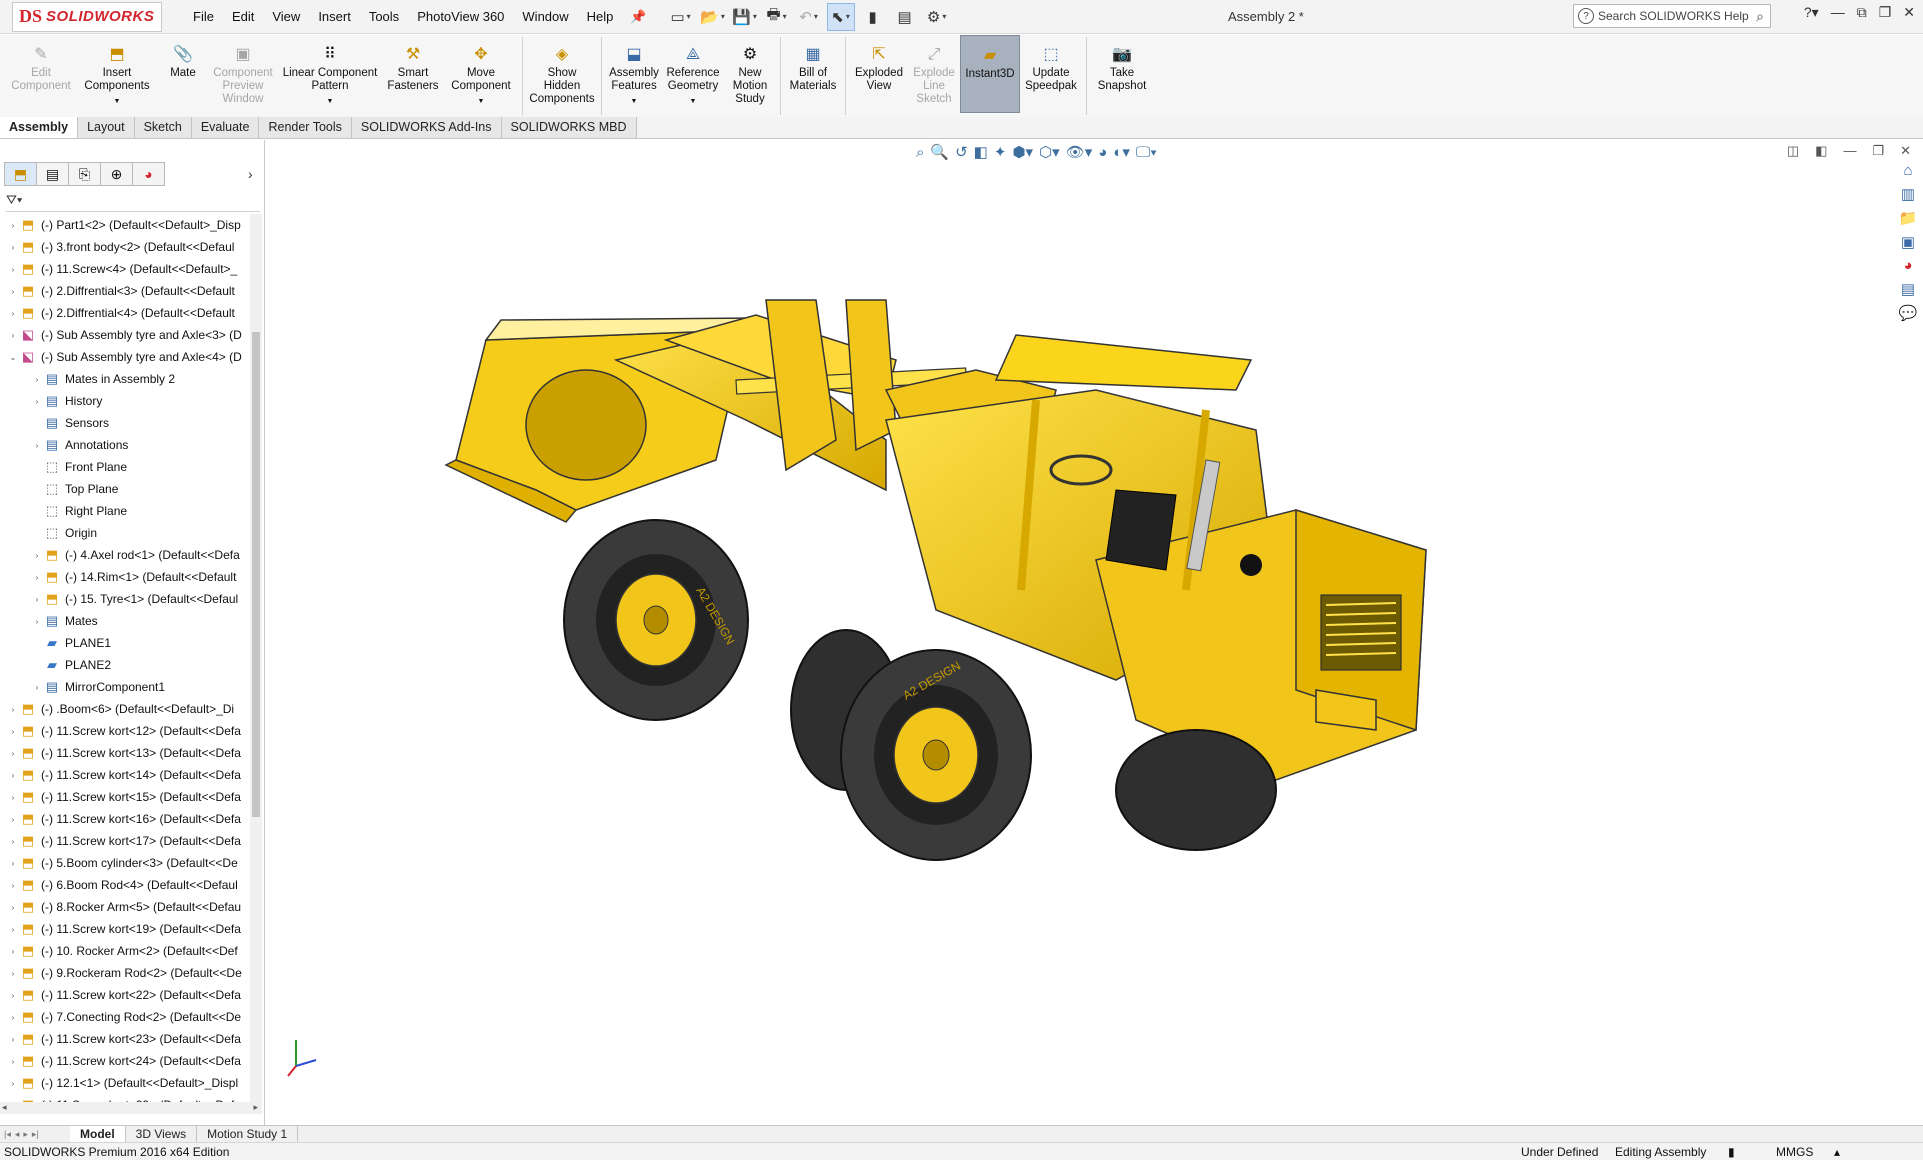 Image resolution: width=1923 pixels, height=1160 pixels. What do you see at coordinates (162, 1134) in the screenshot?
I see `tab-3d-views: 3D Views` at bounding box center [162, 1134].